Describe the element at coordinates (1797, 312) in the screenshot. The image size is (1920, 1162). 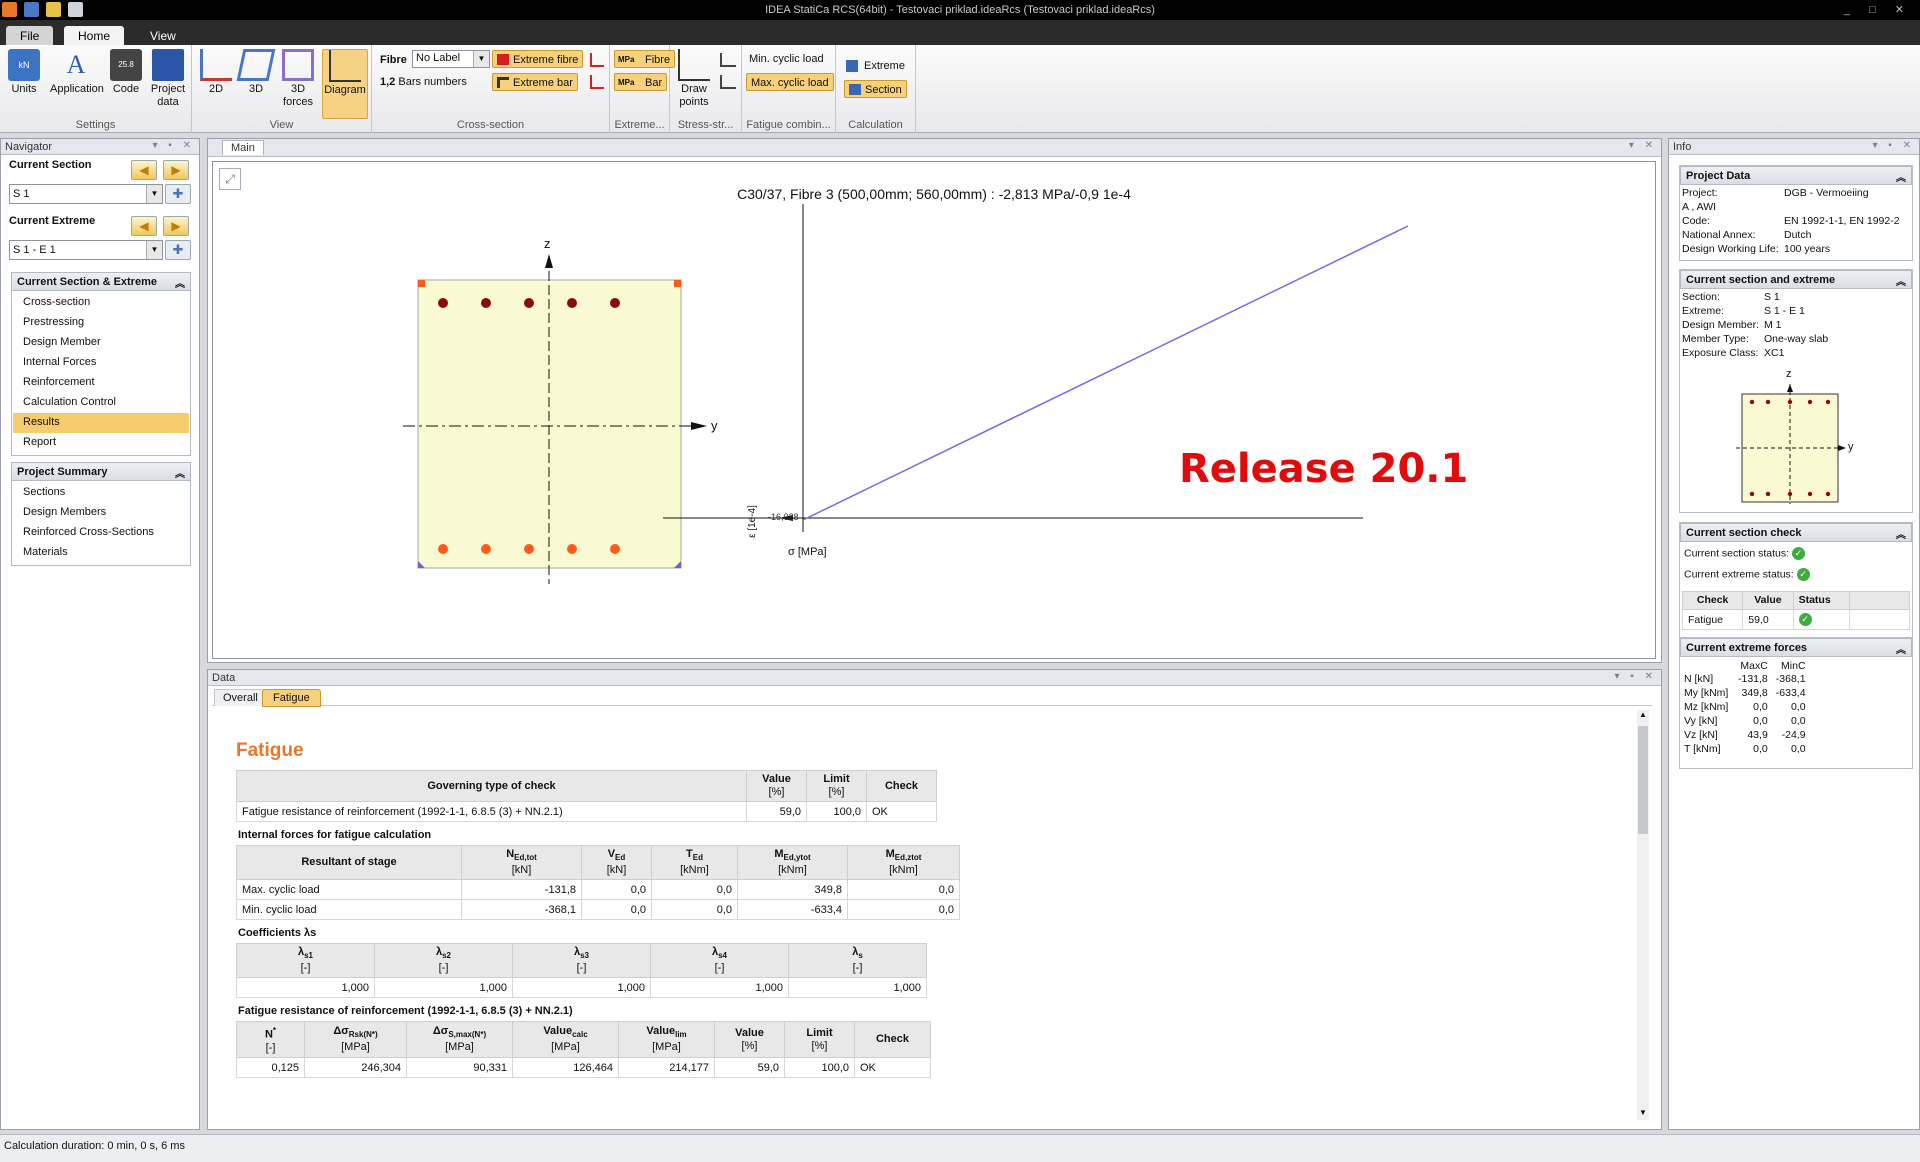
I see `info-row: Extreme: S 1 - E 1` at that location.